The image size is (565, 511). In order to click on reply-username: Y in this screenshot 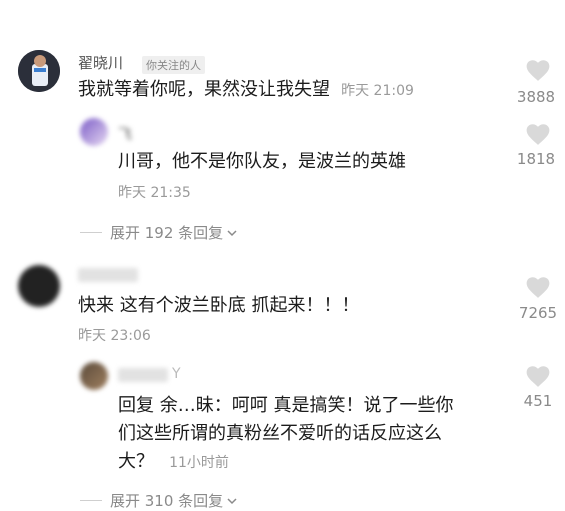, I will do `click(176, 374)`.